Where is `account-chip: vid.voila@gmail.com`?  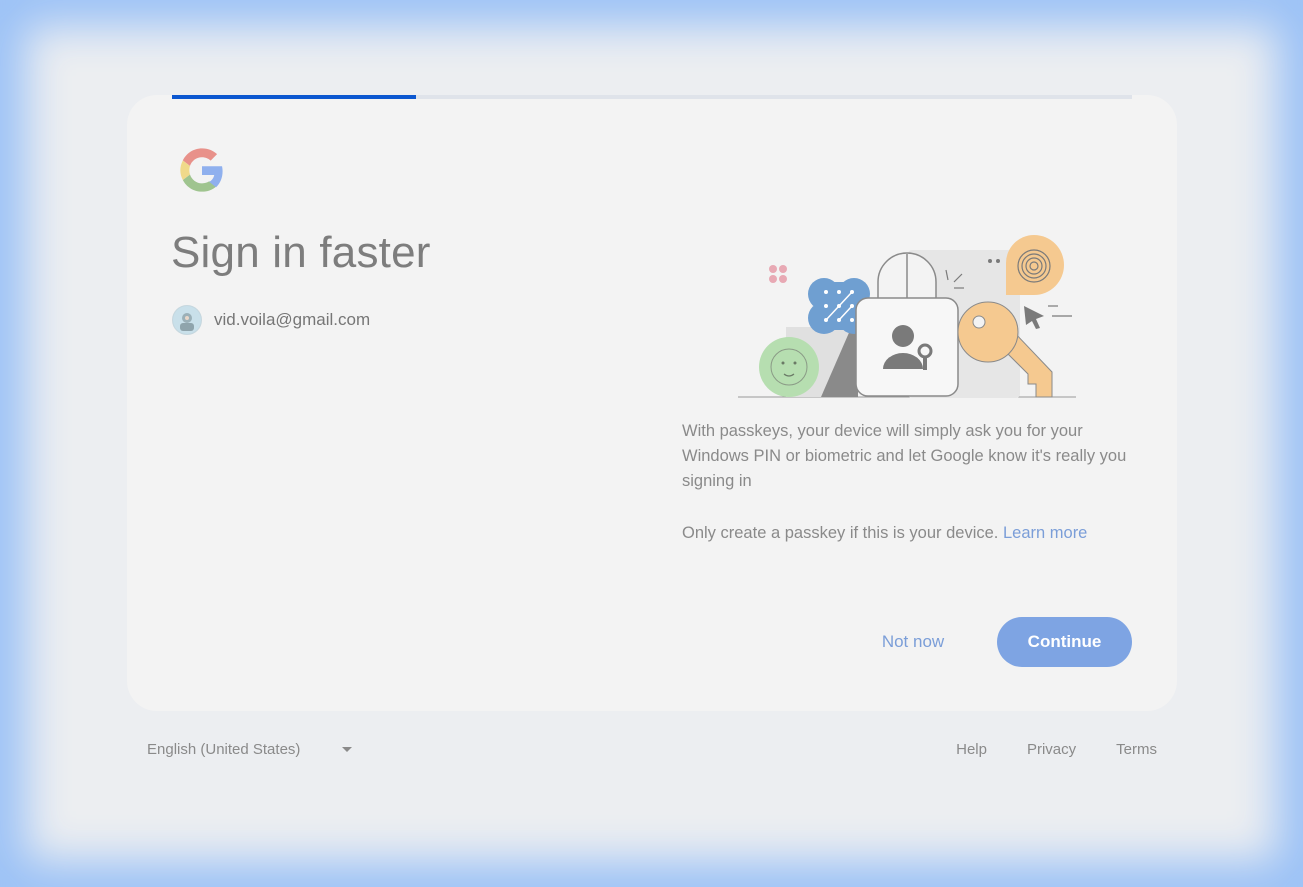
account-chip: vid.voila@gmail.com is located at coordinates (271, 320).